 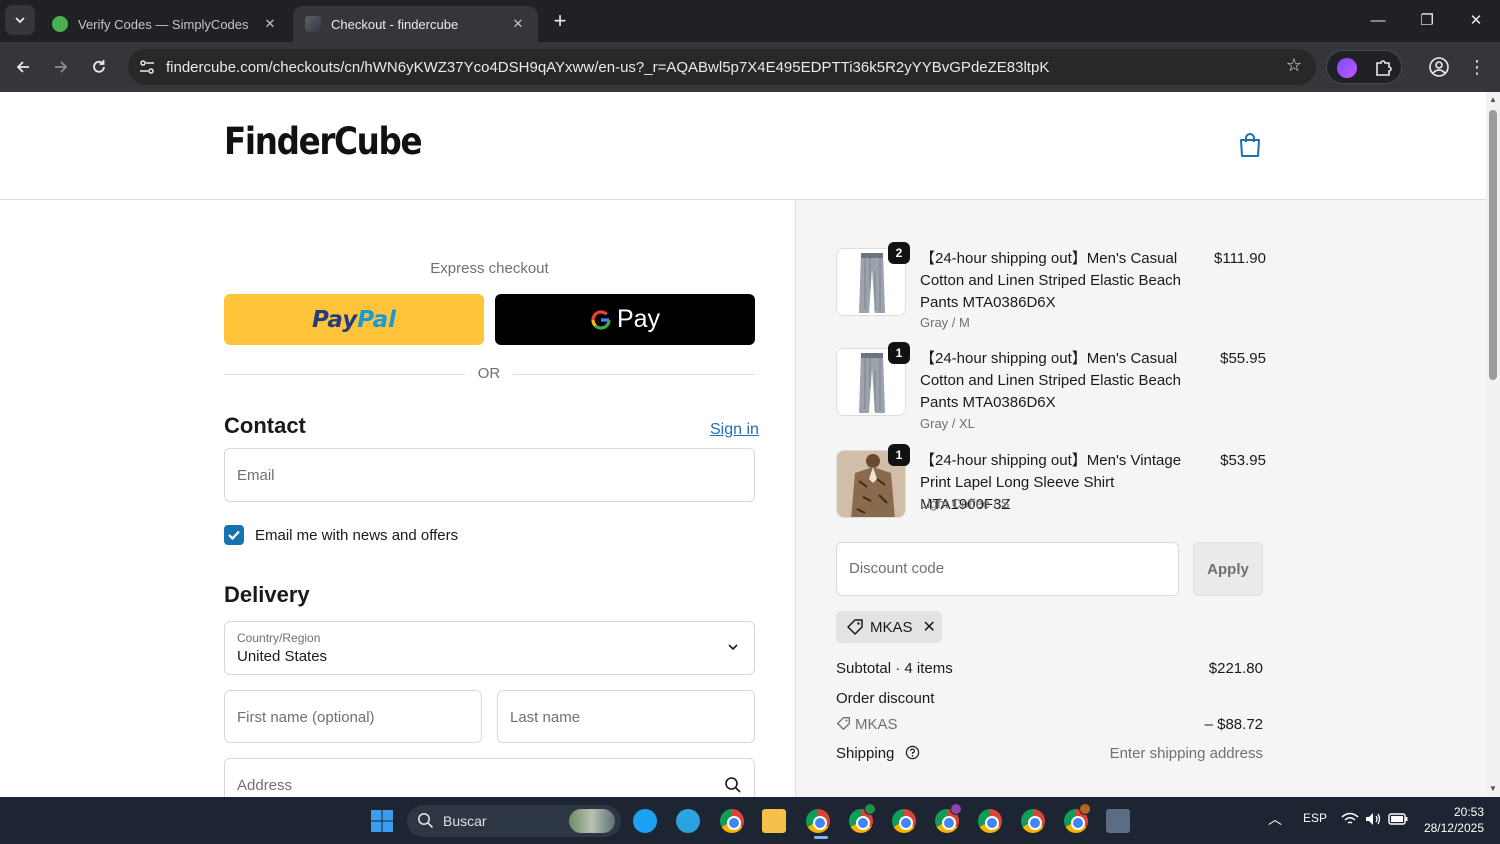 What do you see at coordinates (489, 777) in the screenshot?
I see `address-field: Address` at bounding box center [489, 777].